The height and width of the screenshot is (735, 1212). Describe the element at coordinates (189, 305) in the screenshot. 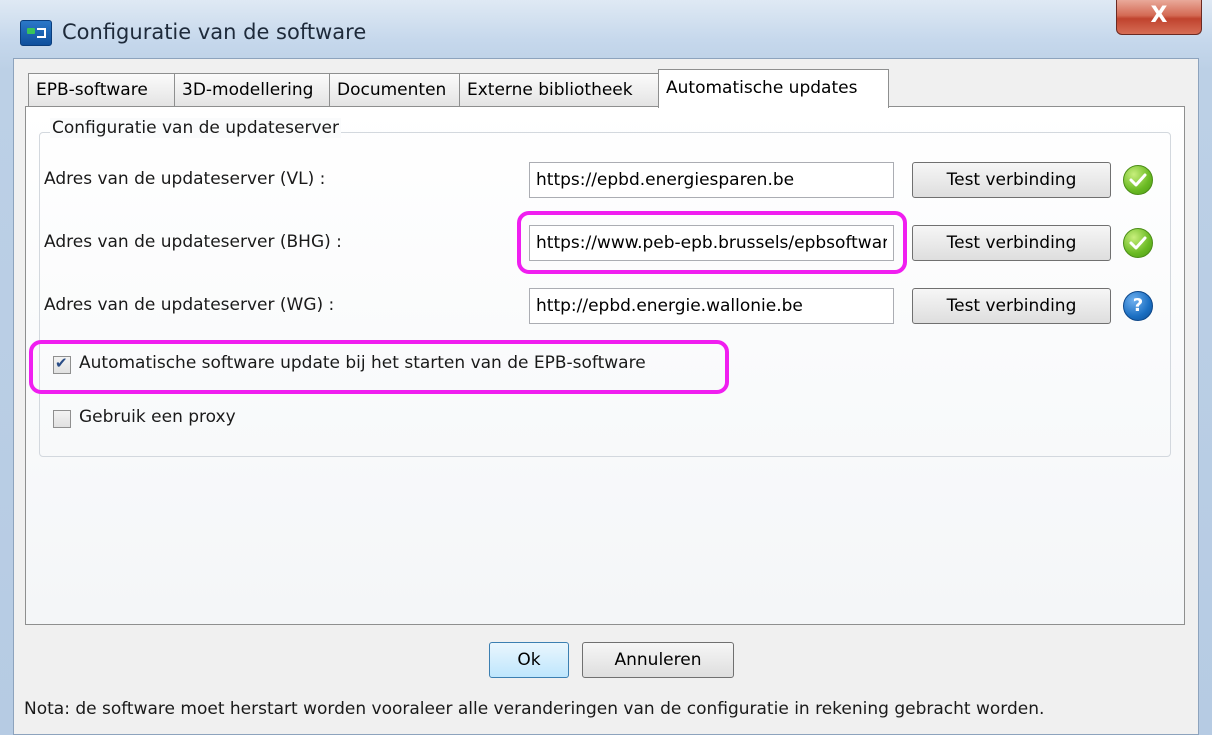

I see `server-label-wg: Adres van de updateserver (WG) :` at that location.